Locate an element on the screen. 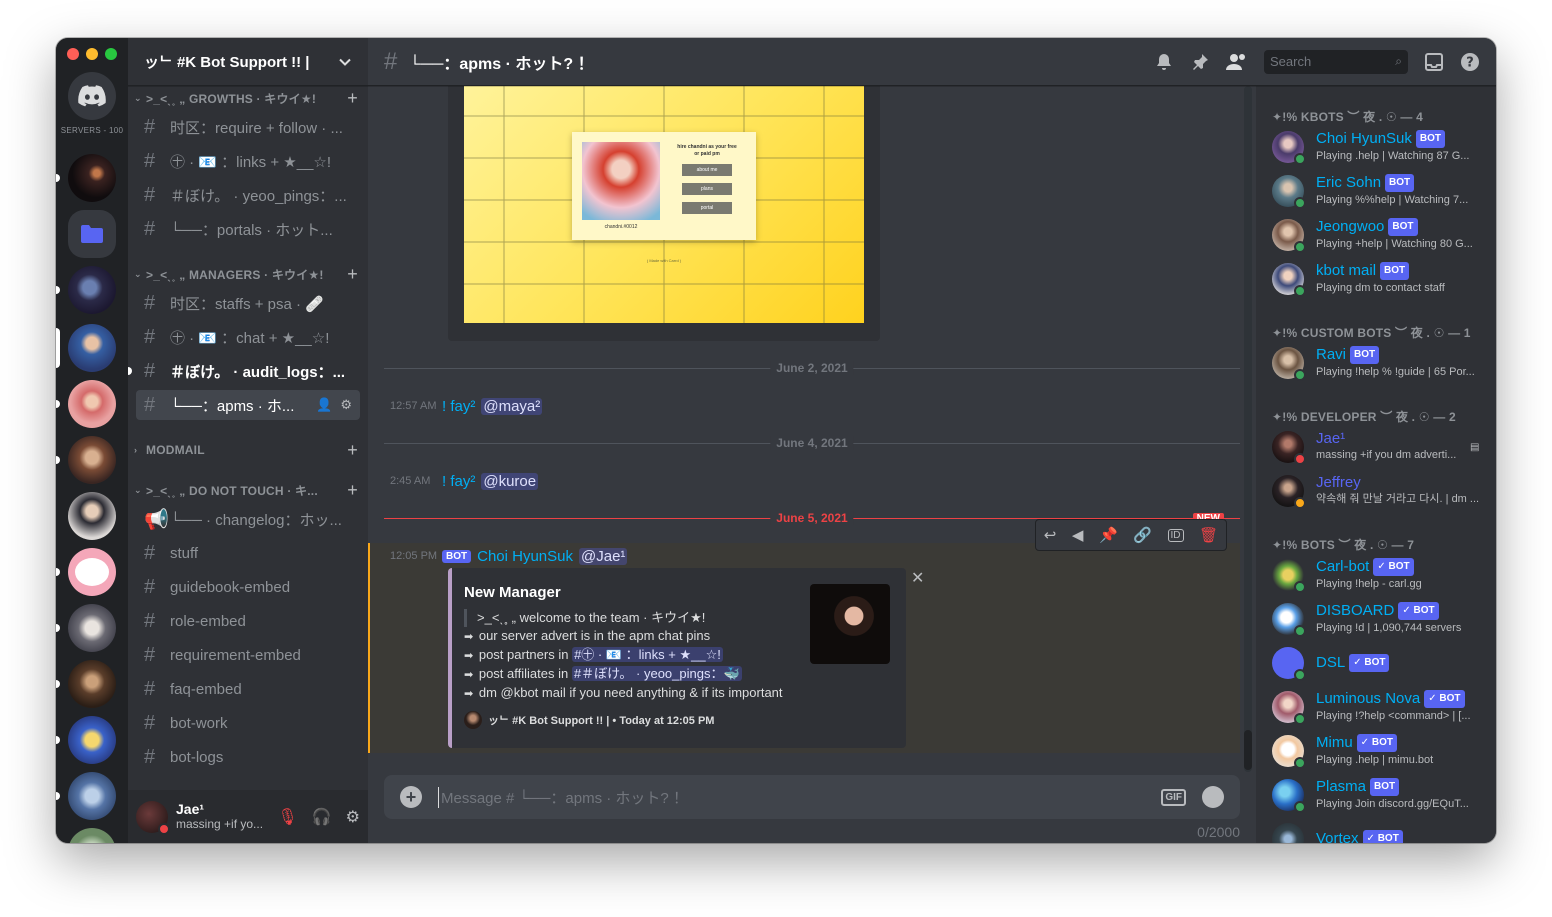  channel-mention: #＃ぼけ。 · yeoo_pings：🐳 is located at coordinates (656, 673).